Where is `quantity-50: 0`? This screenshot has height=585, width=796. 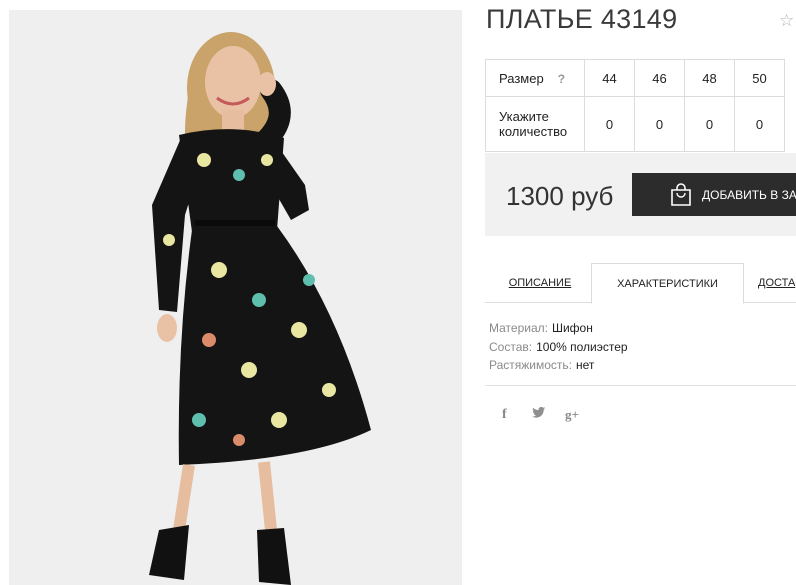
quantity-50: 0 is located at coordinates (759, 124).